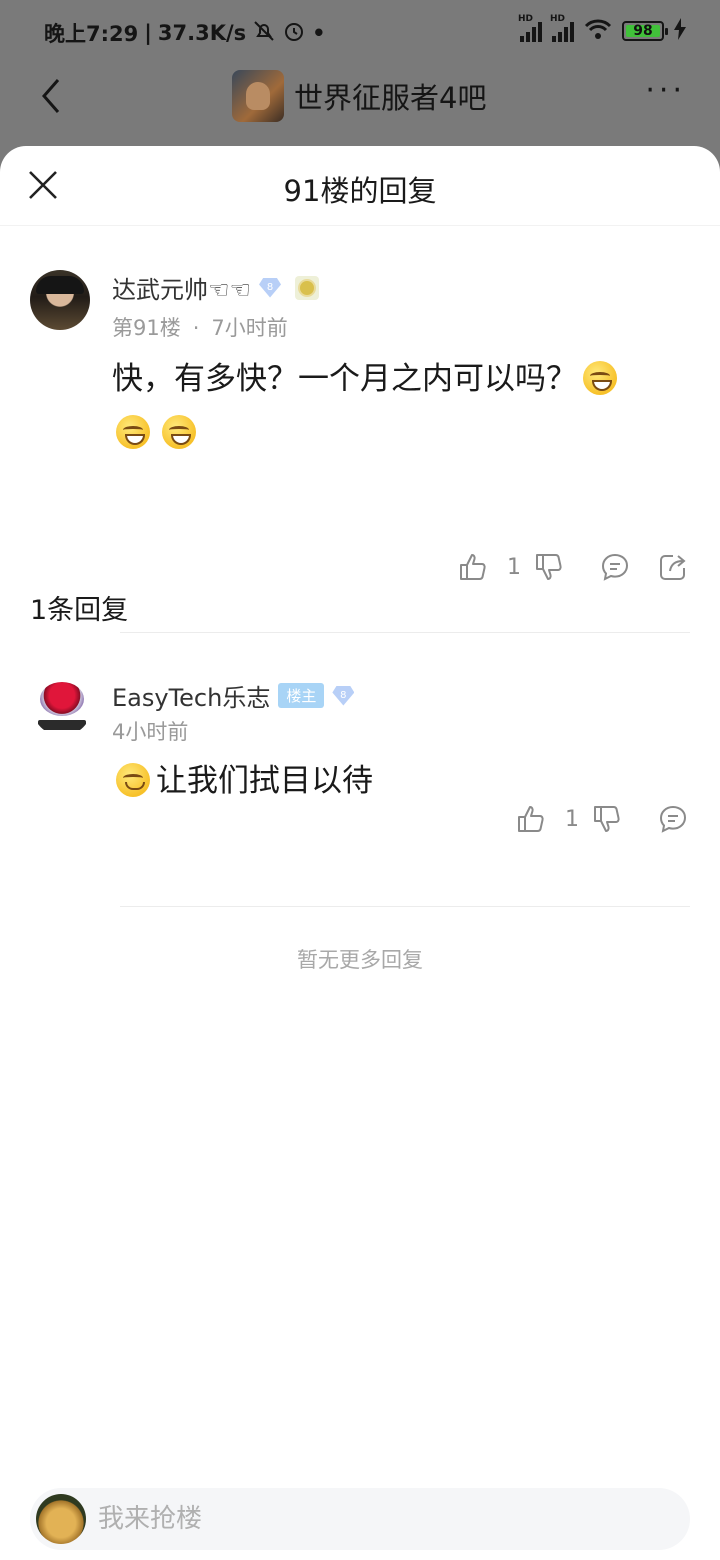  Describe the element at coordinates (680, 31) in the screenshot. I see `charging-icon` at that location.